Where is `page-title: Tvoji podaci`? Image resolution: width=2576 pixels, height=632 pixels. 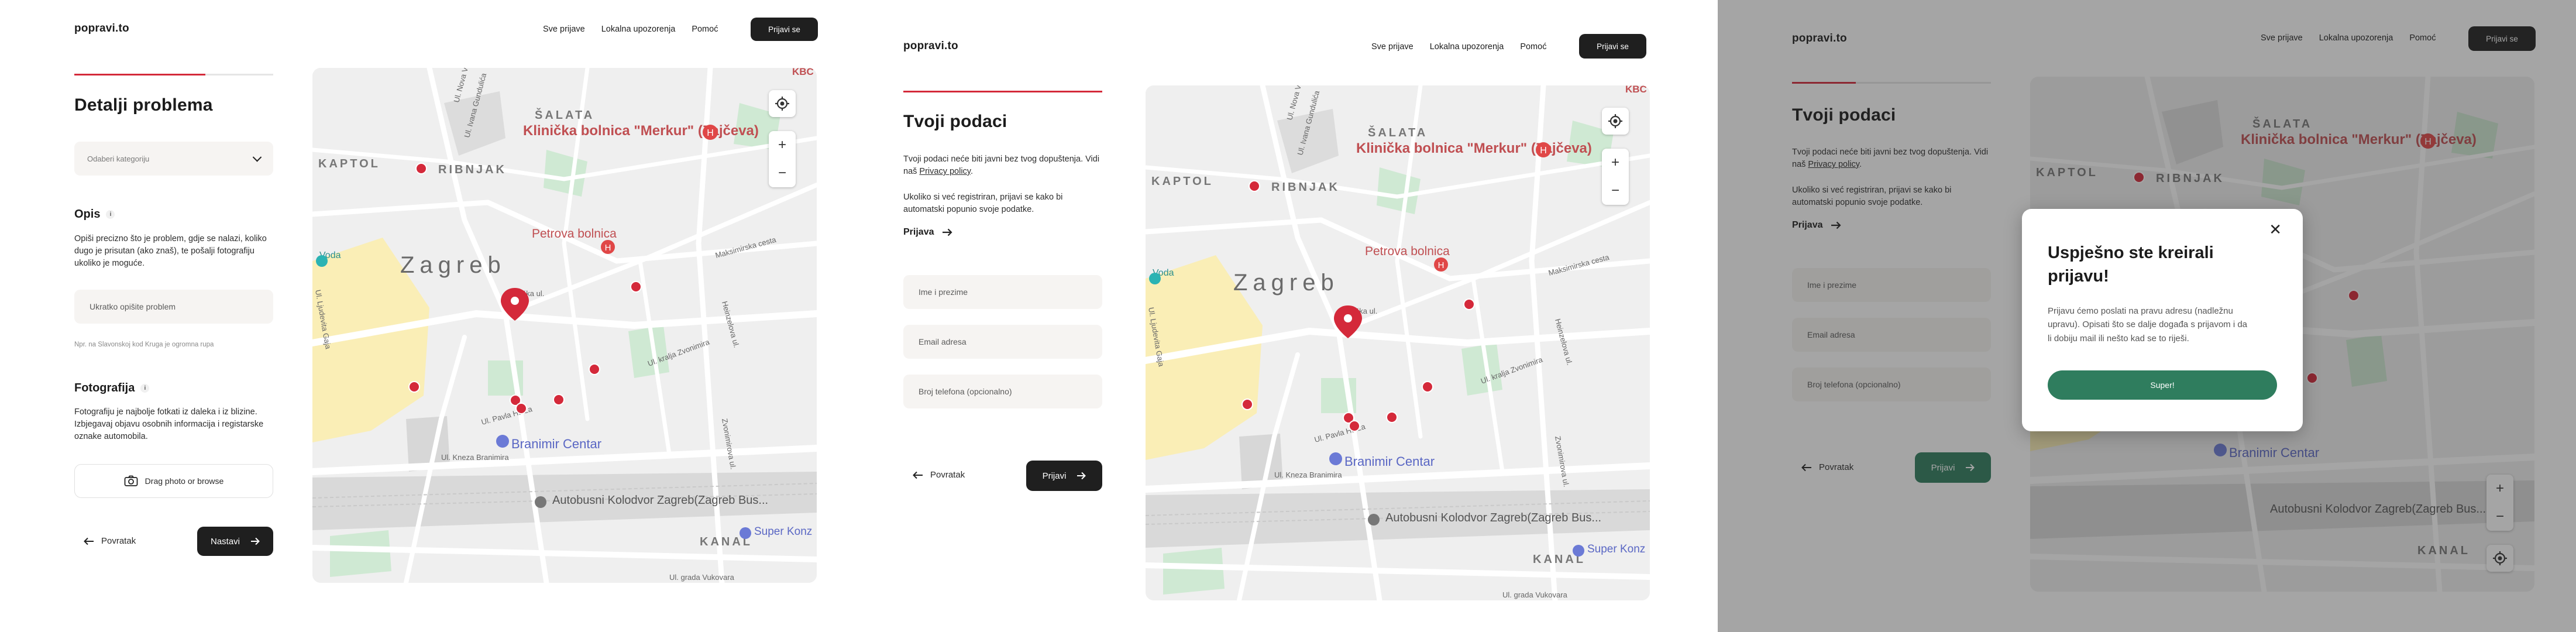 page-title: Tvoji podaci is located at coordinates (955, 121).